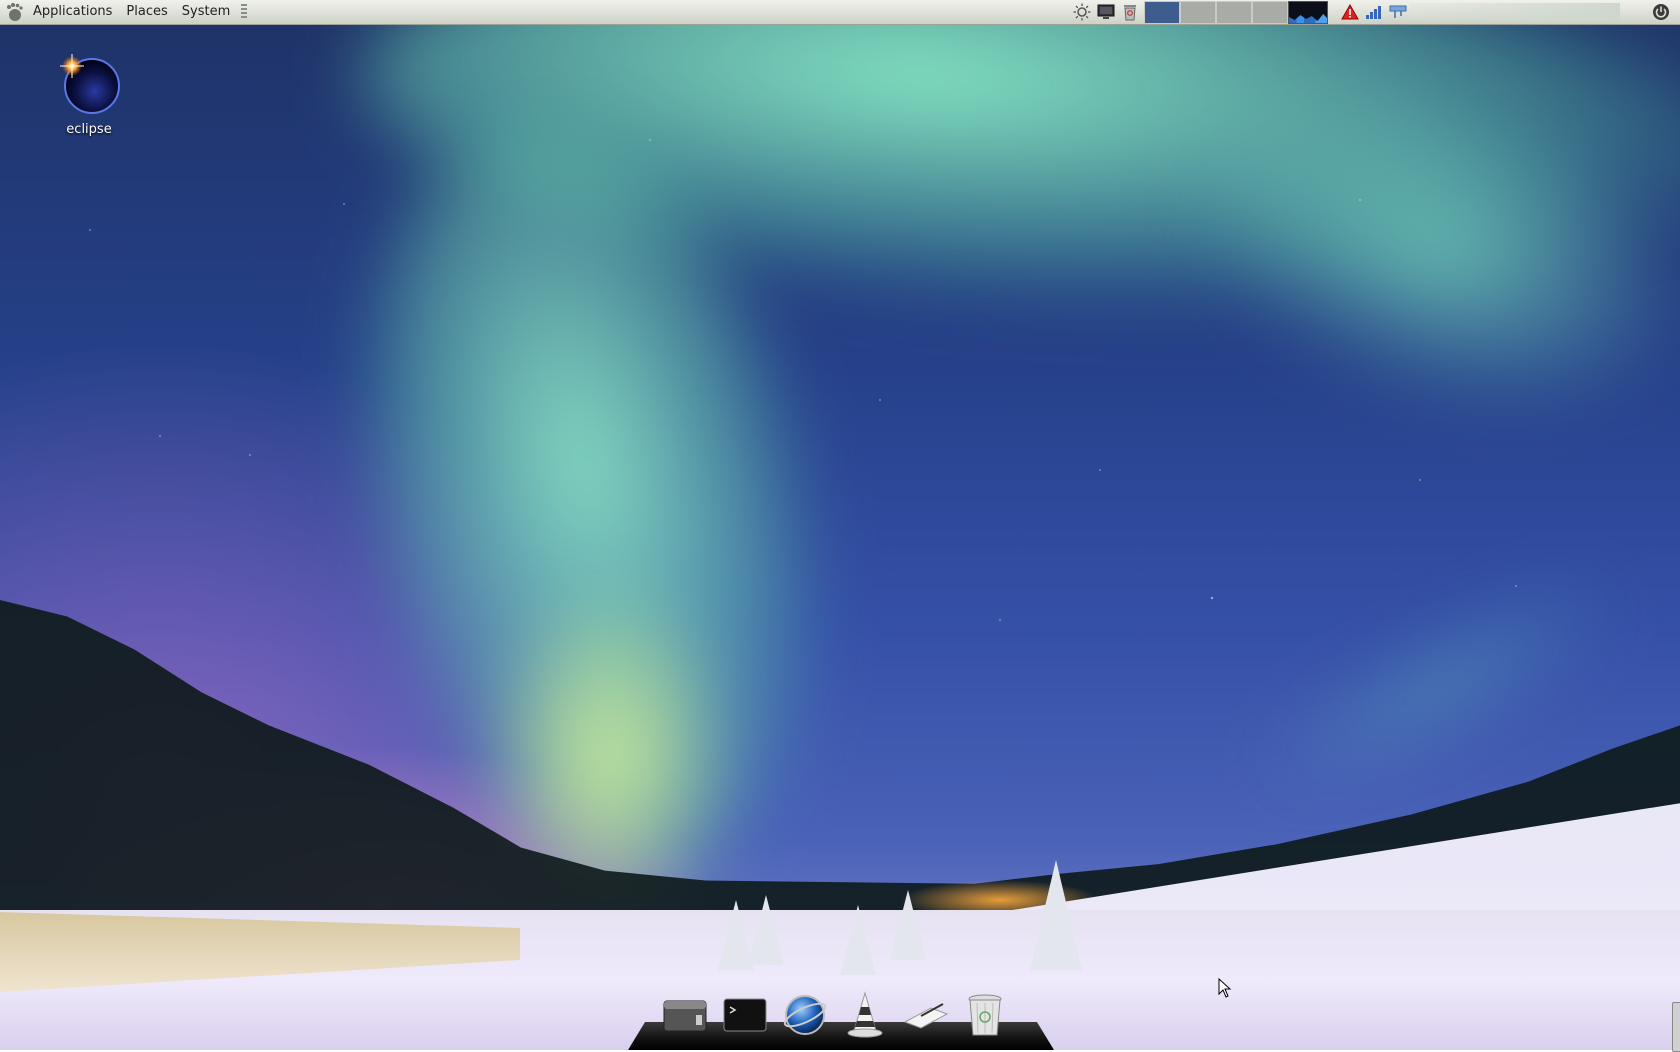  Describe the element at coordinates (1082, 12) in the screenshot. I see `brightness-applet-icon` at that location.